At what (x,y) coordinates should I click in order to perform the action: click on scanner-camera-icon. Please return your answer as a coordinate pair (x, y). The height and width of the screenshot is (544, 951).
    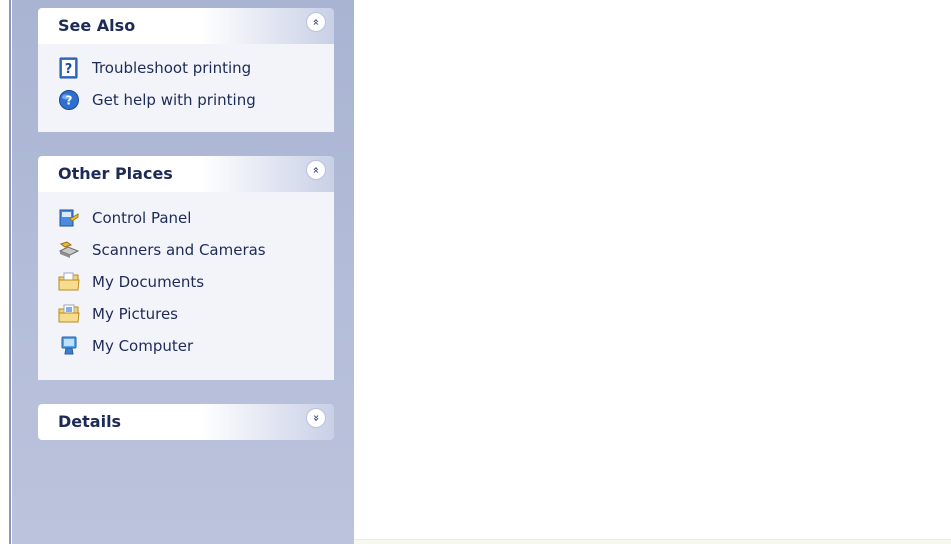
    Looking at the image, I should click on (69, 249).